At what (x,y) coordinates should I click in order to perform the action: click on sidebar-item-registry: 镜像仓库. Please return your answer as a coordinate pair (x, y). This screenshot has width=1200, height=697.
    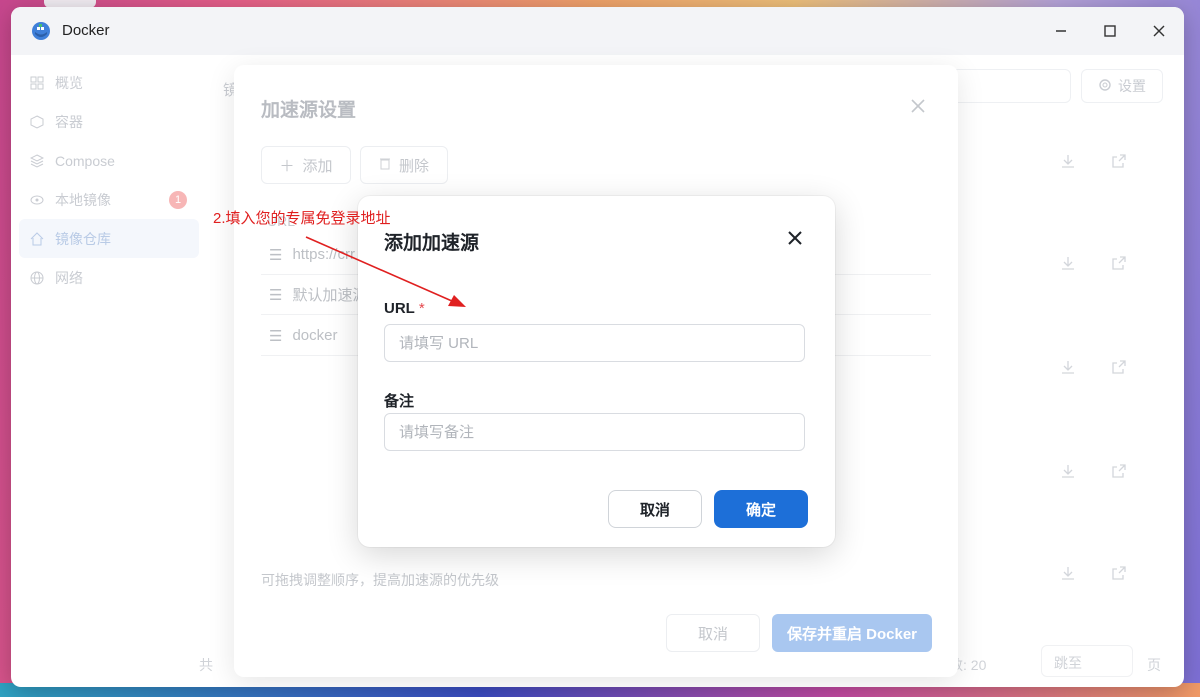
    Looking at the image, I should click on (109, 238).